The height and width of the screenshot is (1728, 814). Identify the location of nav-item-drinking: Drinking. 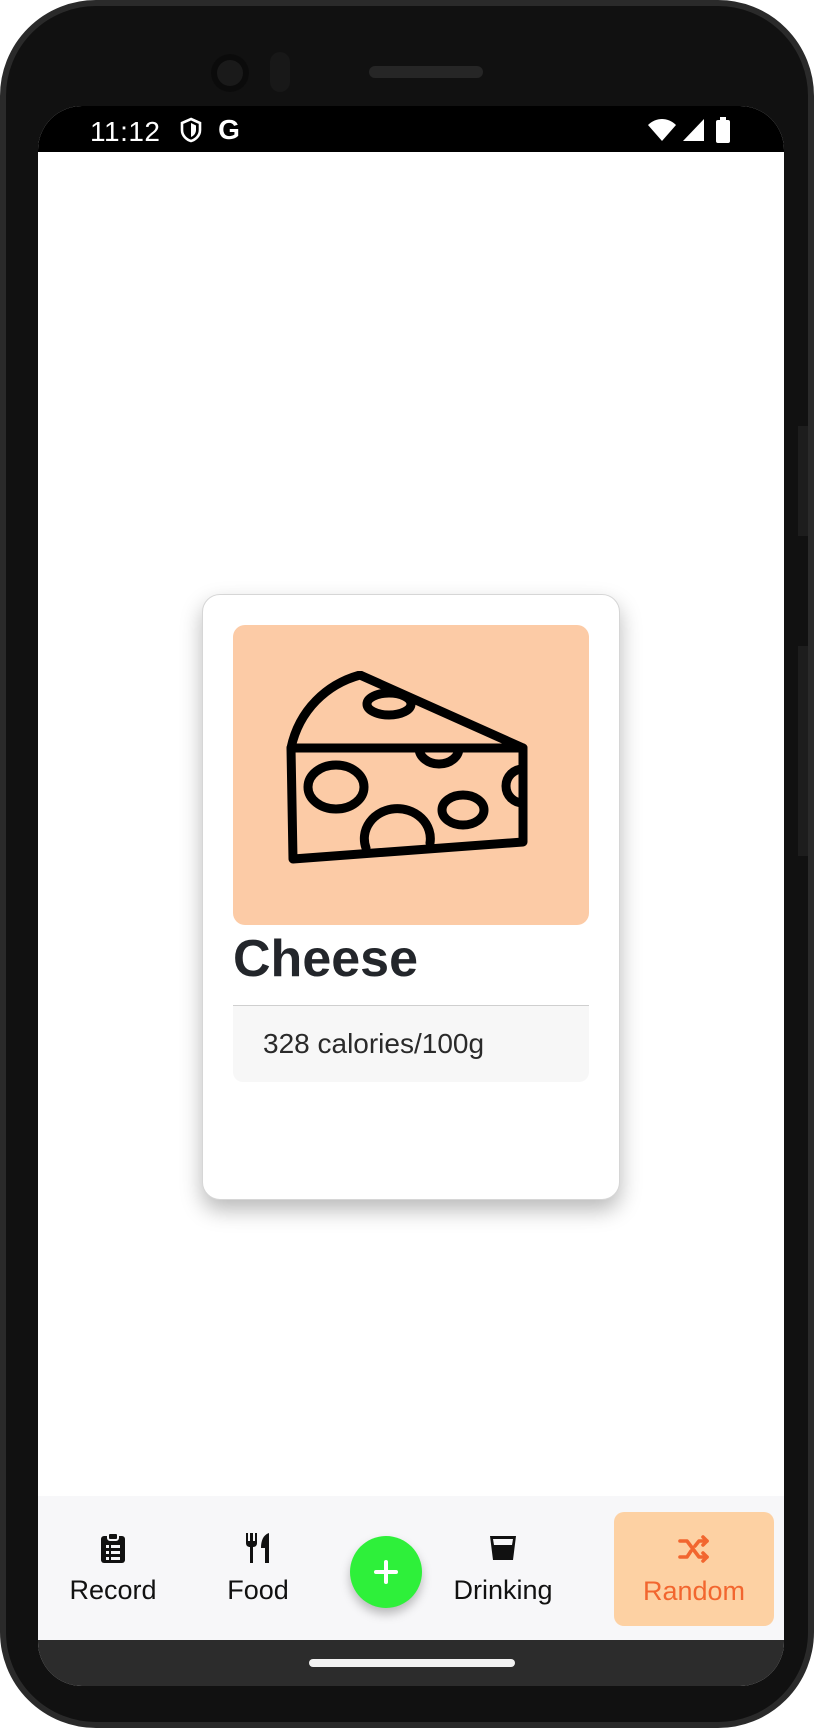
(503, 1568).